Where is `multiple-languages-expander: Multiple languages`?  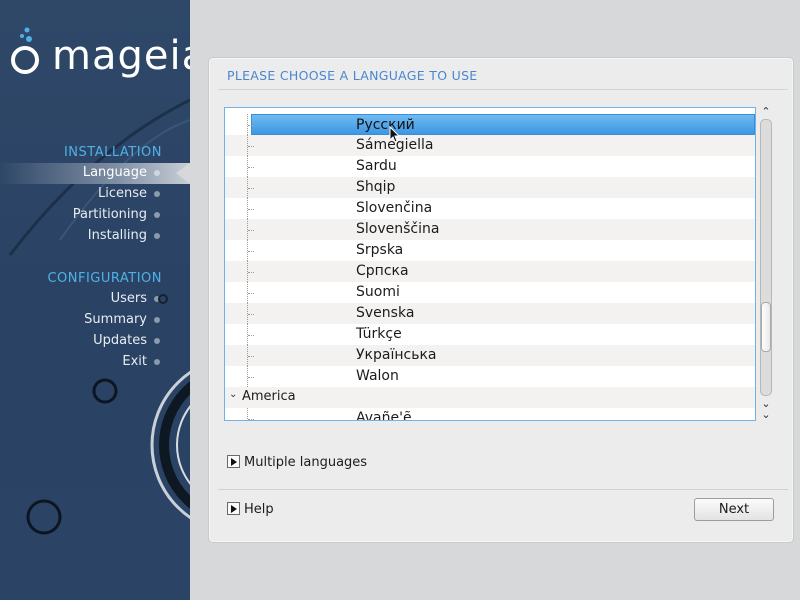 multiple-languages-expander: Multiple languages is located at coordinates (297, 463).